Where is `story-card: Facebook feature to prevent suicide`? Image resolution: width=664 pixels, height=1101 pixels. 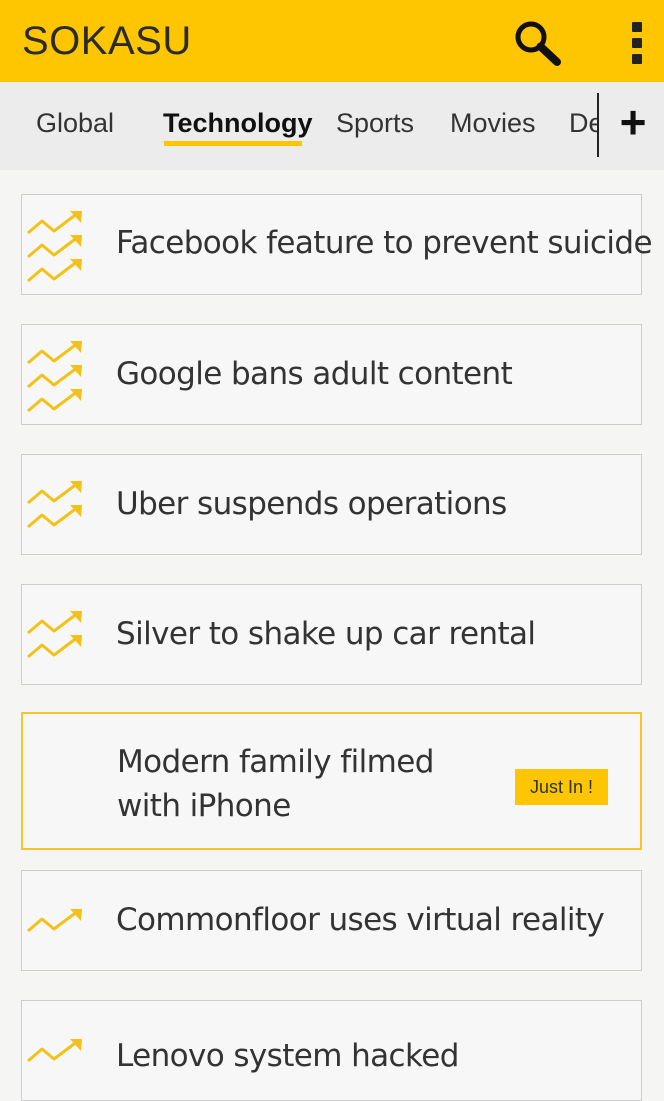
story-card: Facebook feature to prevent suicide is located at coordinates (337, 244).